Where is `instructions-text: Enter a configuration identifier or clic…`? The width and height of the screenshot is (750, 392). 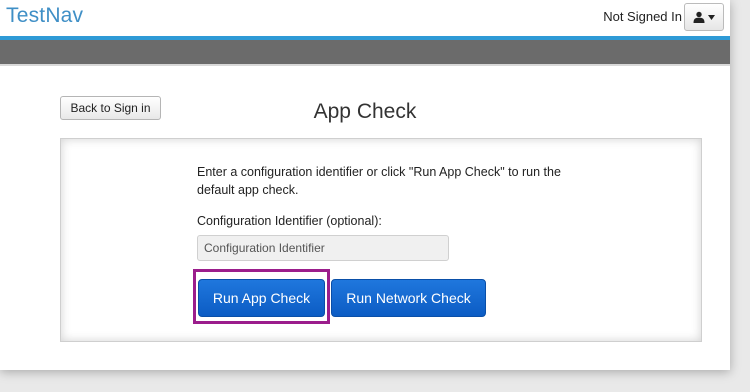
instructions-text: Enter a configuration identifier or clic… is located at coordinates (379, 181).